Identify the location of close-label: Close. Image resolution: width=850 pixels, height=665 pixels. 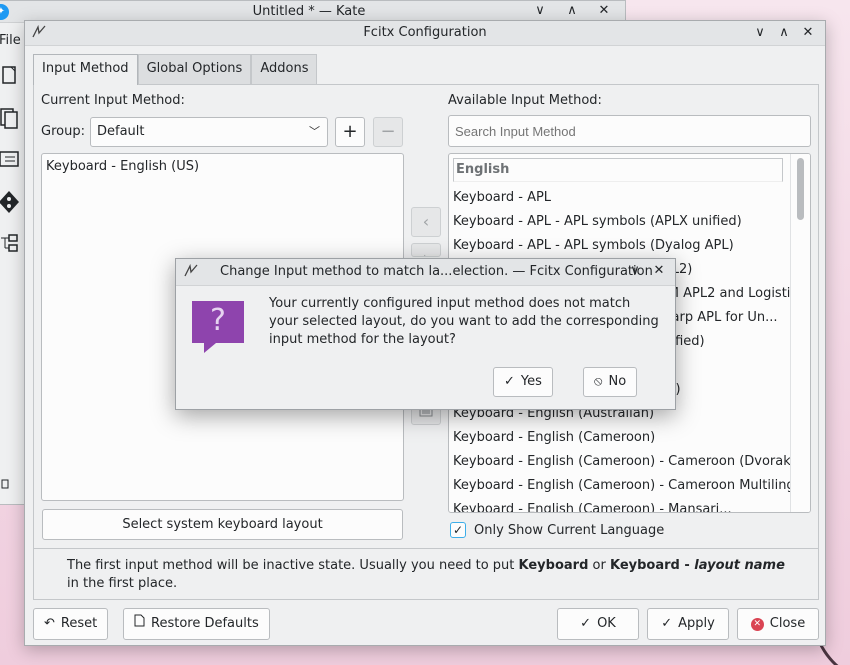
(787, 623).